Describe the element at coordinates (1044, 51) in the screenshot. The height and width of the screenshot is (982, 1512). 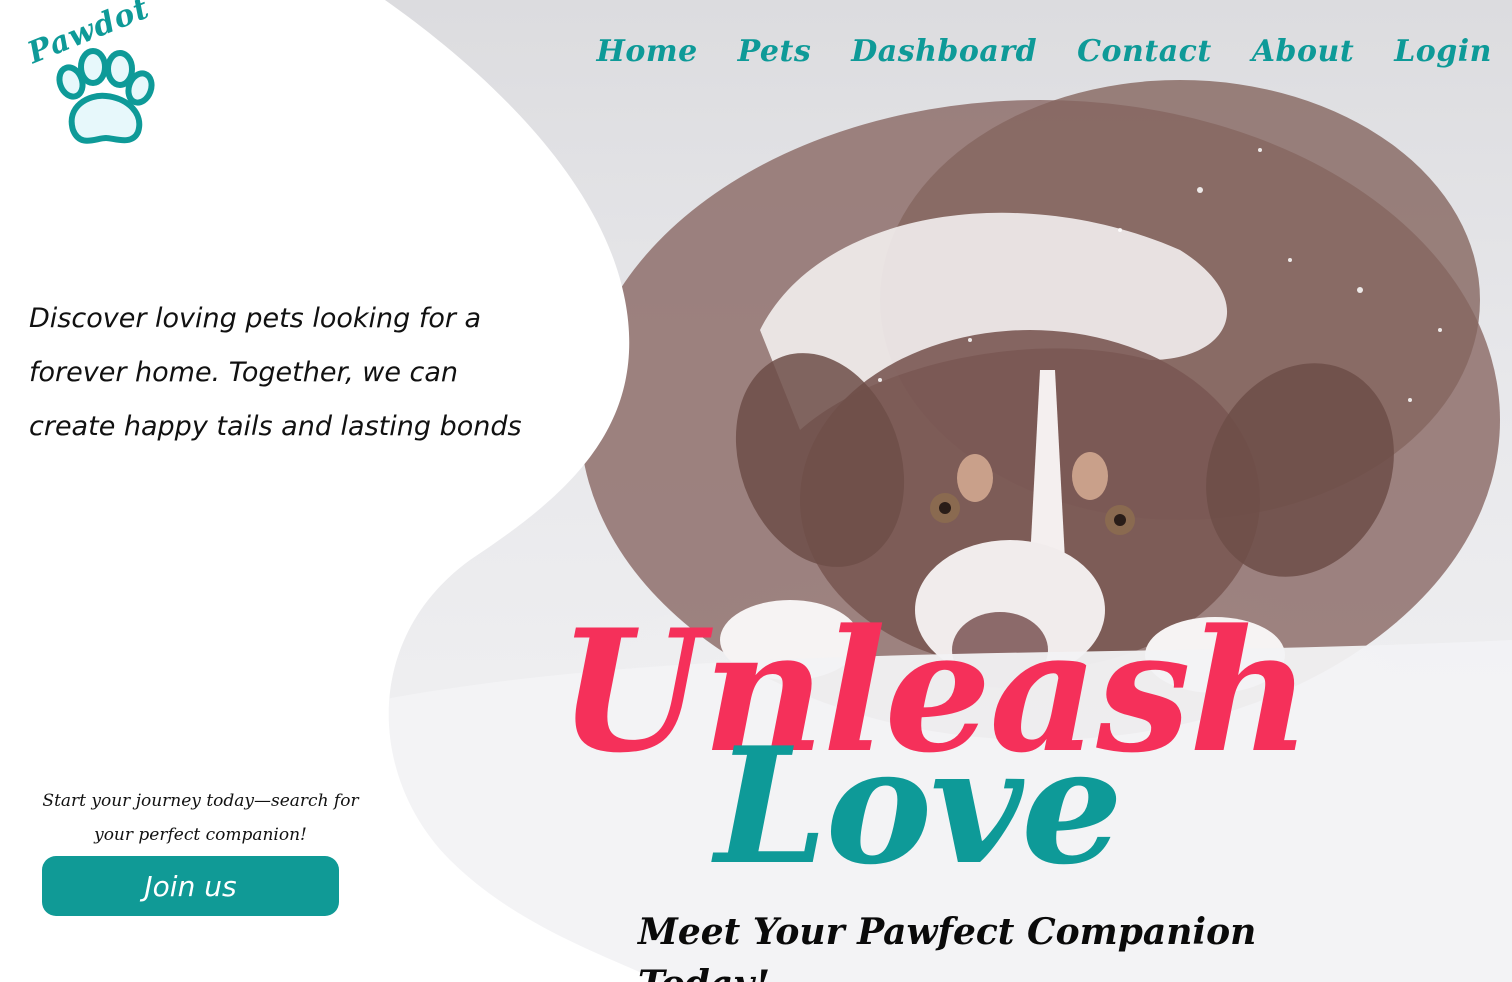
I see `main-nav: Home Pets Dashboard Contact About Login` at that location.